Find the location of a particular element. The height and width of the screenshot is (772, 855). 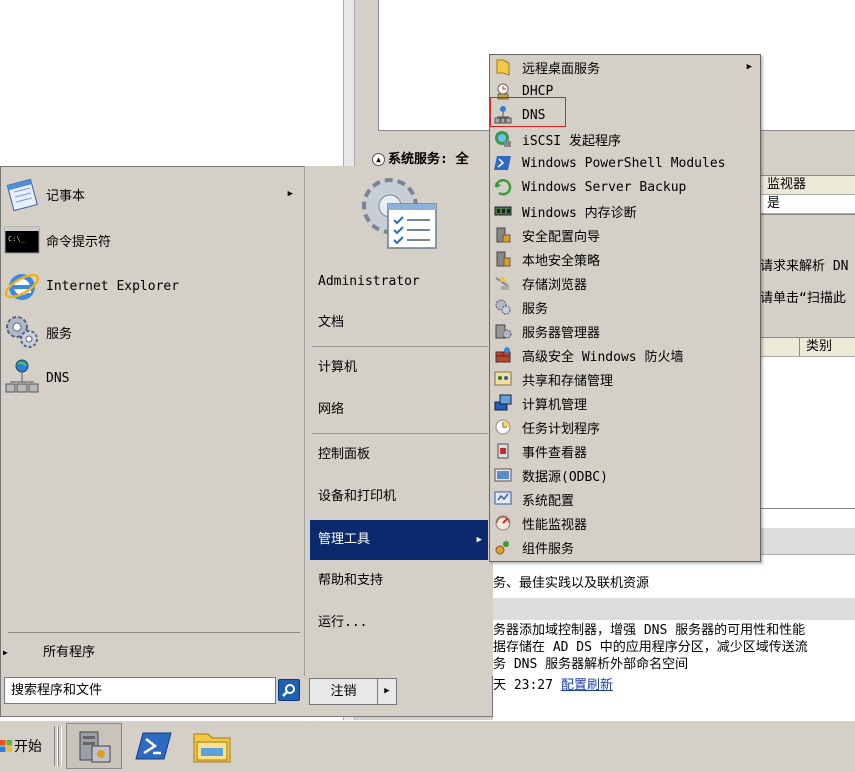

admin-item-odbc: 数据源(ODBC) is located at coordinates (625, 475).